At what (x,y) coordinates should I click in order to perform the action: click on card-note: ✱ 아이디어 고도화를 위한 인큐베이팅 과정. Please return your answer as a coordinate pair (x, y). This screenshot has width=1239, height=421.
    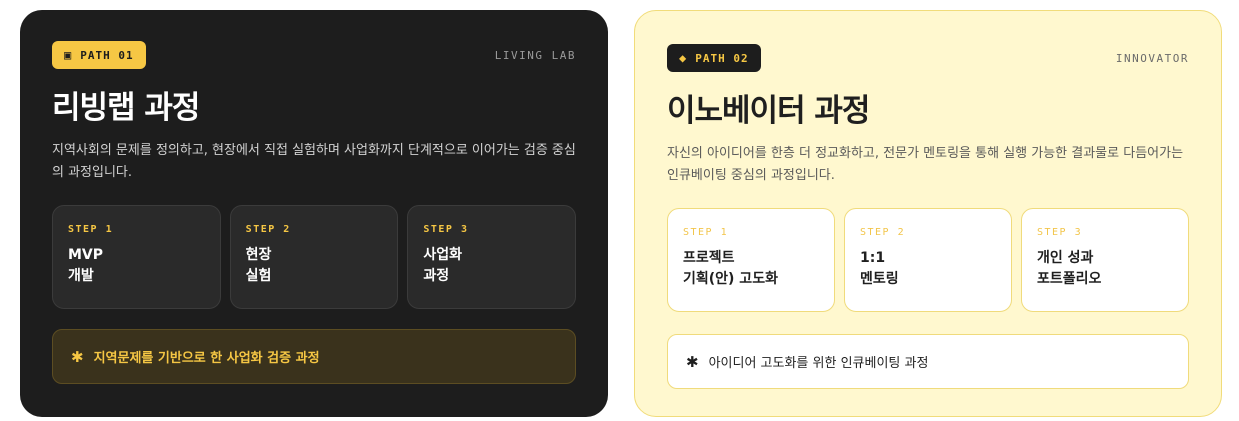
    Looking at the image, I should click on (928, 361).